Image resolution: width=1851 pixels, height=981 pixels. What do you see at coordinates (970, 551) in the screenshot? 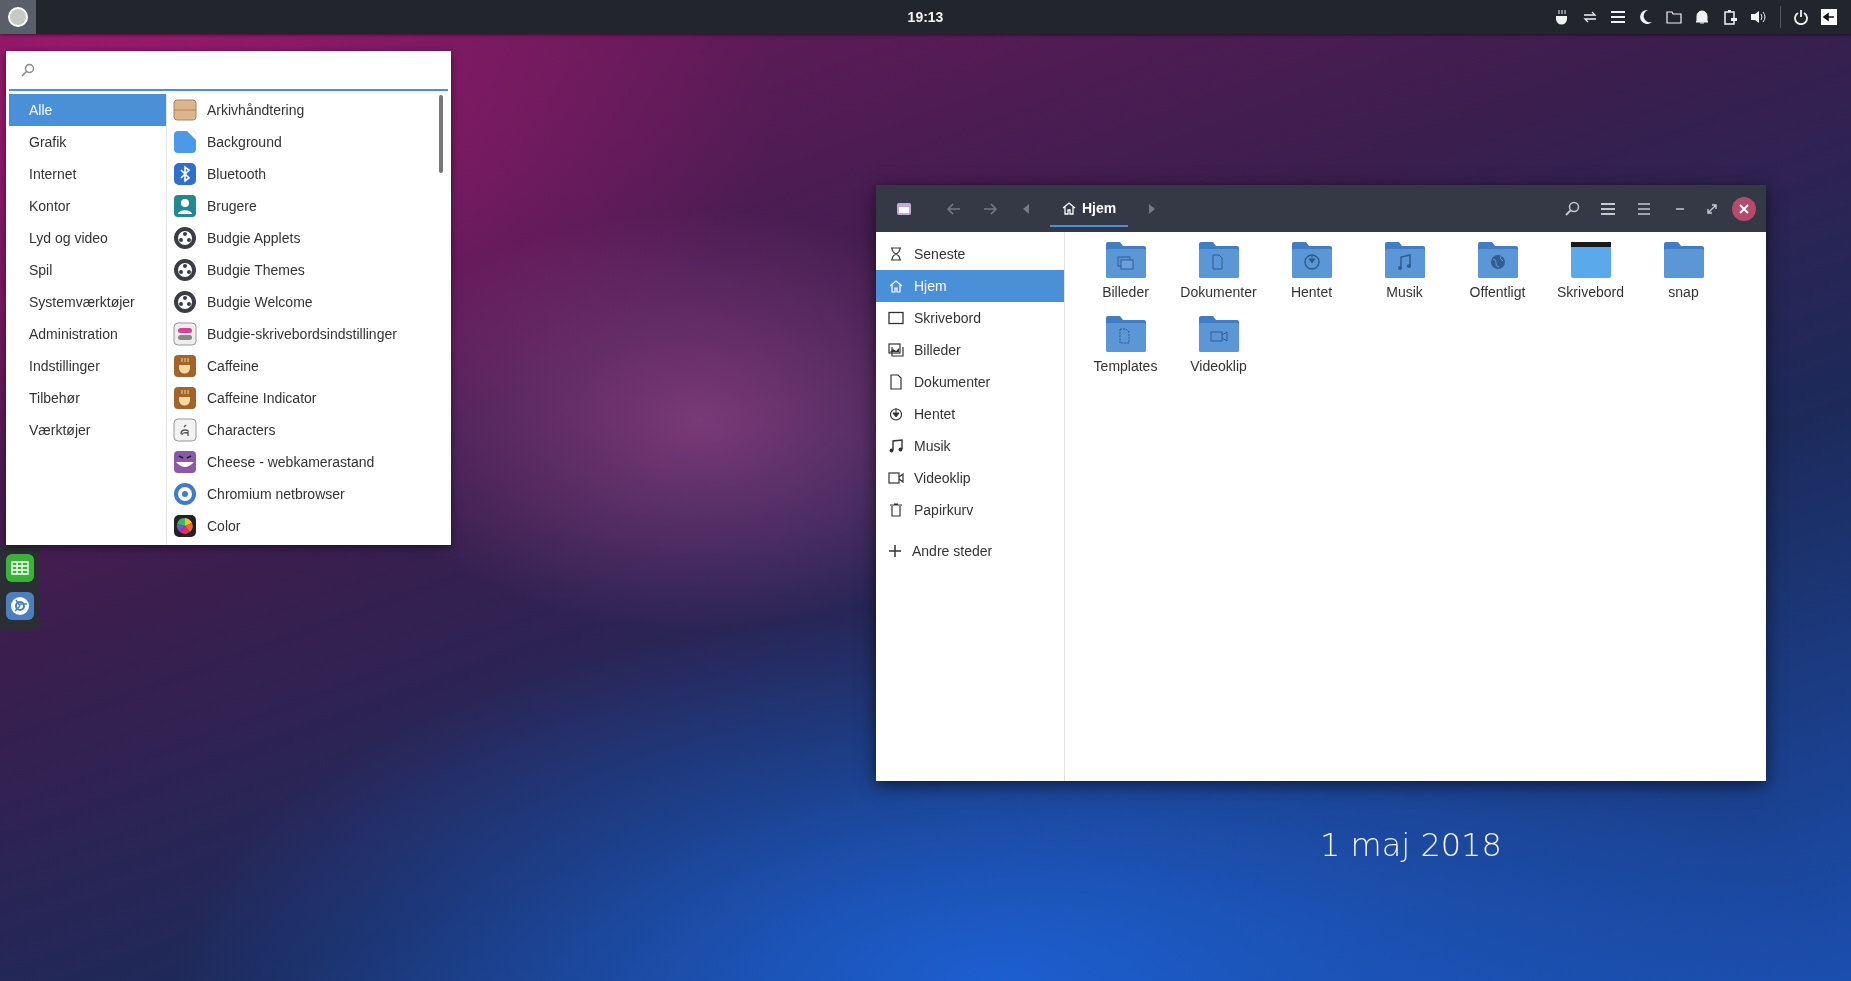
I see `other-places-item: Andre steder` at bounding box center [970, 551].